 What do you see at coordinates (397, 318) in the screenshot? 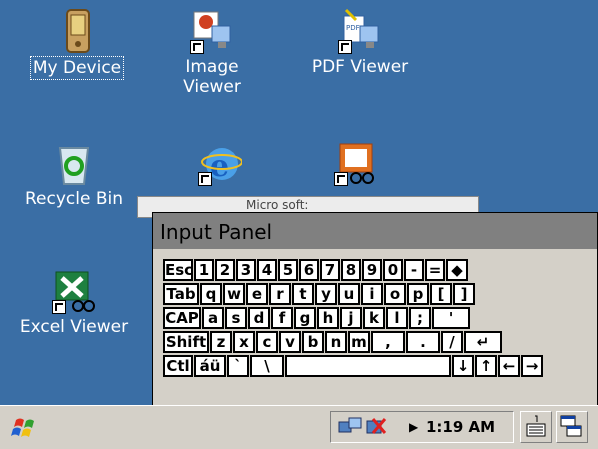
I see `key-l: l` at bounding box center [397, 318].